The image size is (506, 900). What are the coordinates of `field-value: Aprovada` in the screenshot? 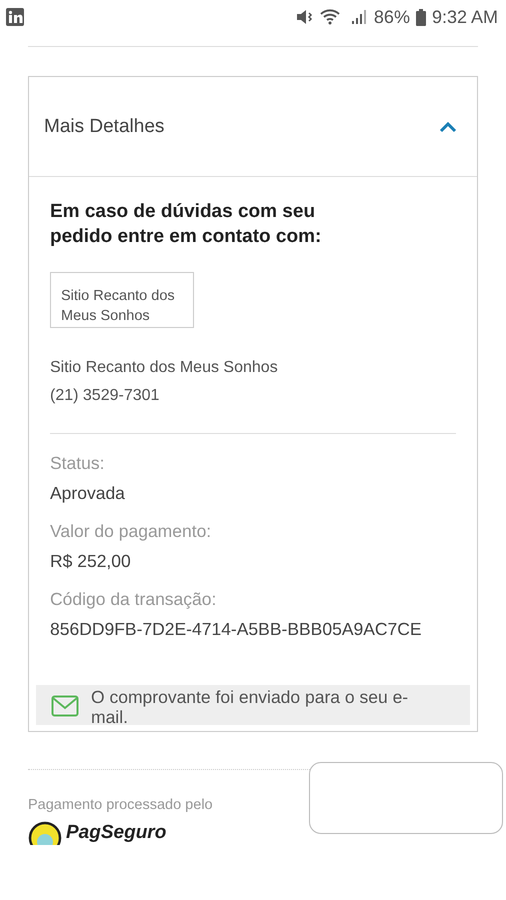 It's located at (88, 493).